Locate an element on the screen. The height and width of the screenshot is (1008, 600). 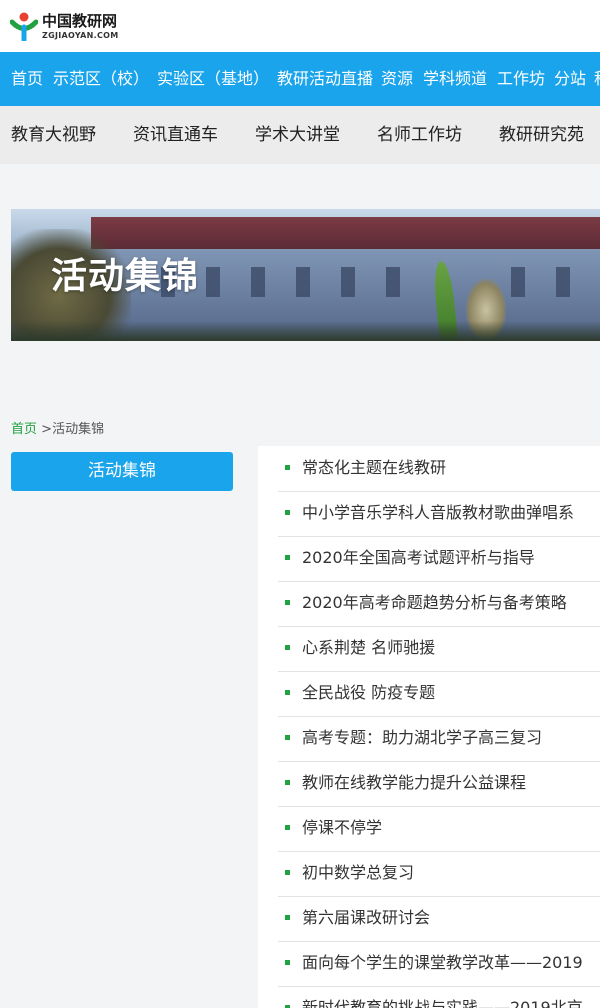
breadcrumb-current: 活动集锦 is located at coordinates (78, 429).